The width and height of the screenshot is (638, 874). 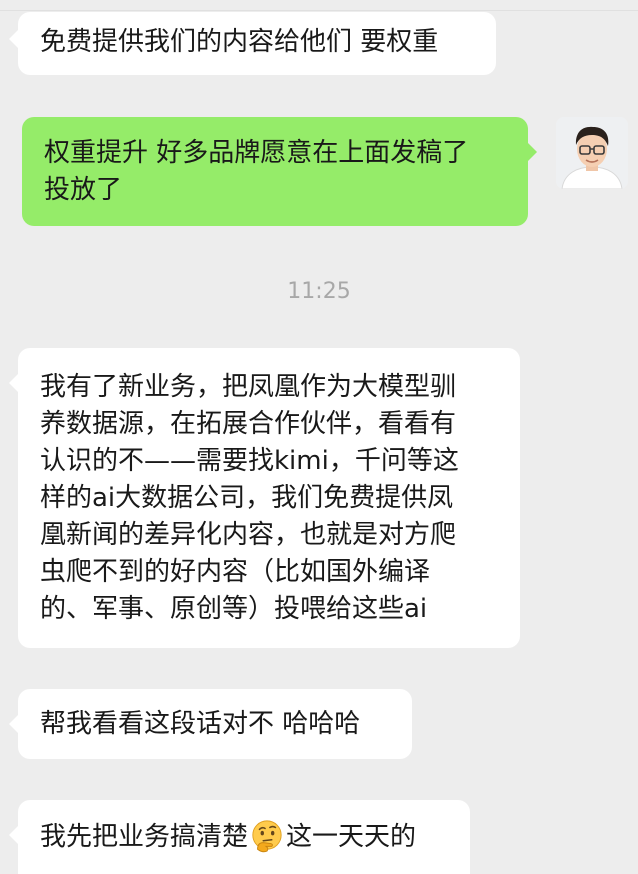 I want to click on message-text: 免费提供我们的内容给他们 要权重, so click(x=239, y=42).